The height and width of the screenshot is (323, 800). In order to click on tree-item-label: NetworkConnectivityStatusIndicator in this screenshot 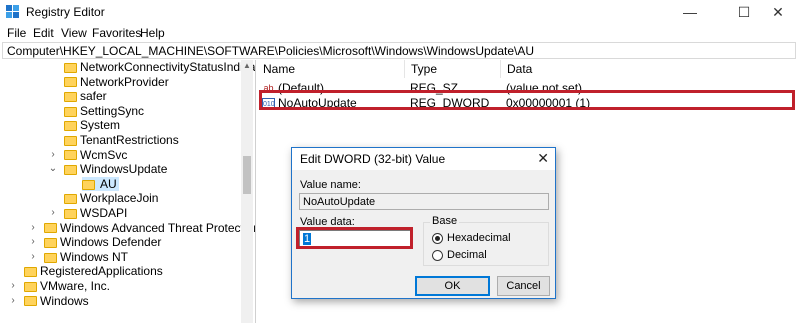, I will do `click(168, 67)`.